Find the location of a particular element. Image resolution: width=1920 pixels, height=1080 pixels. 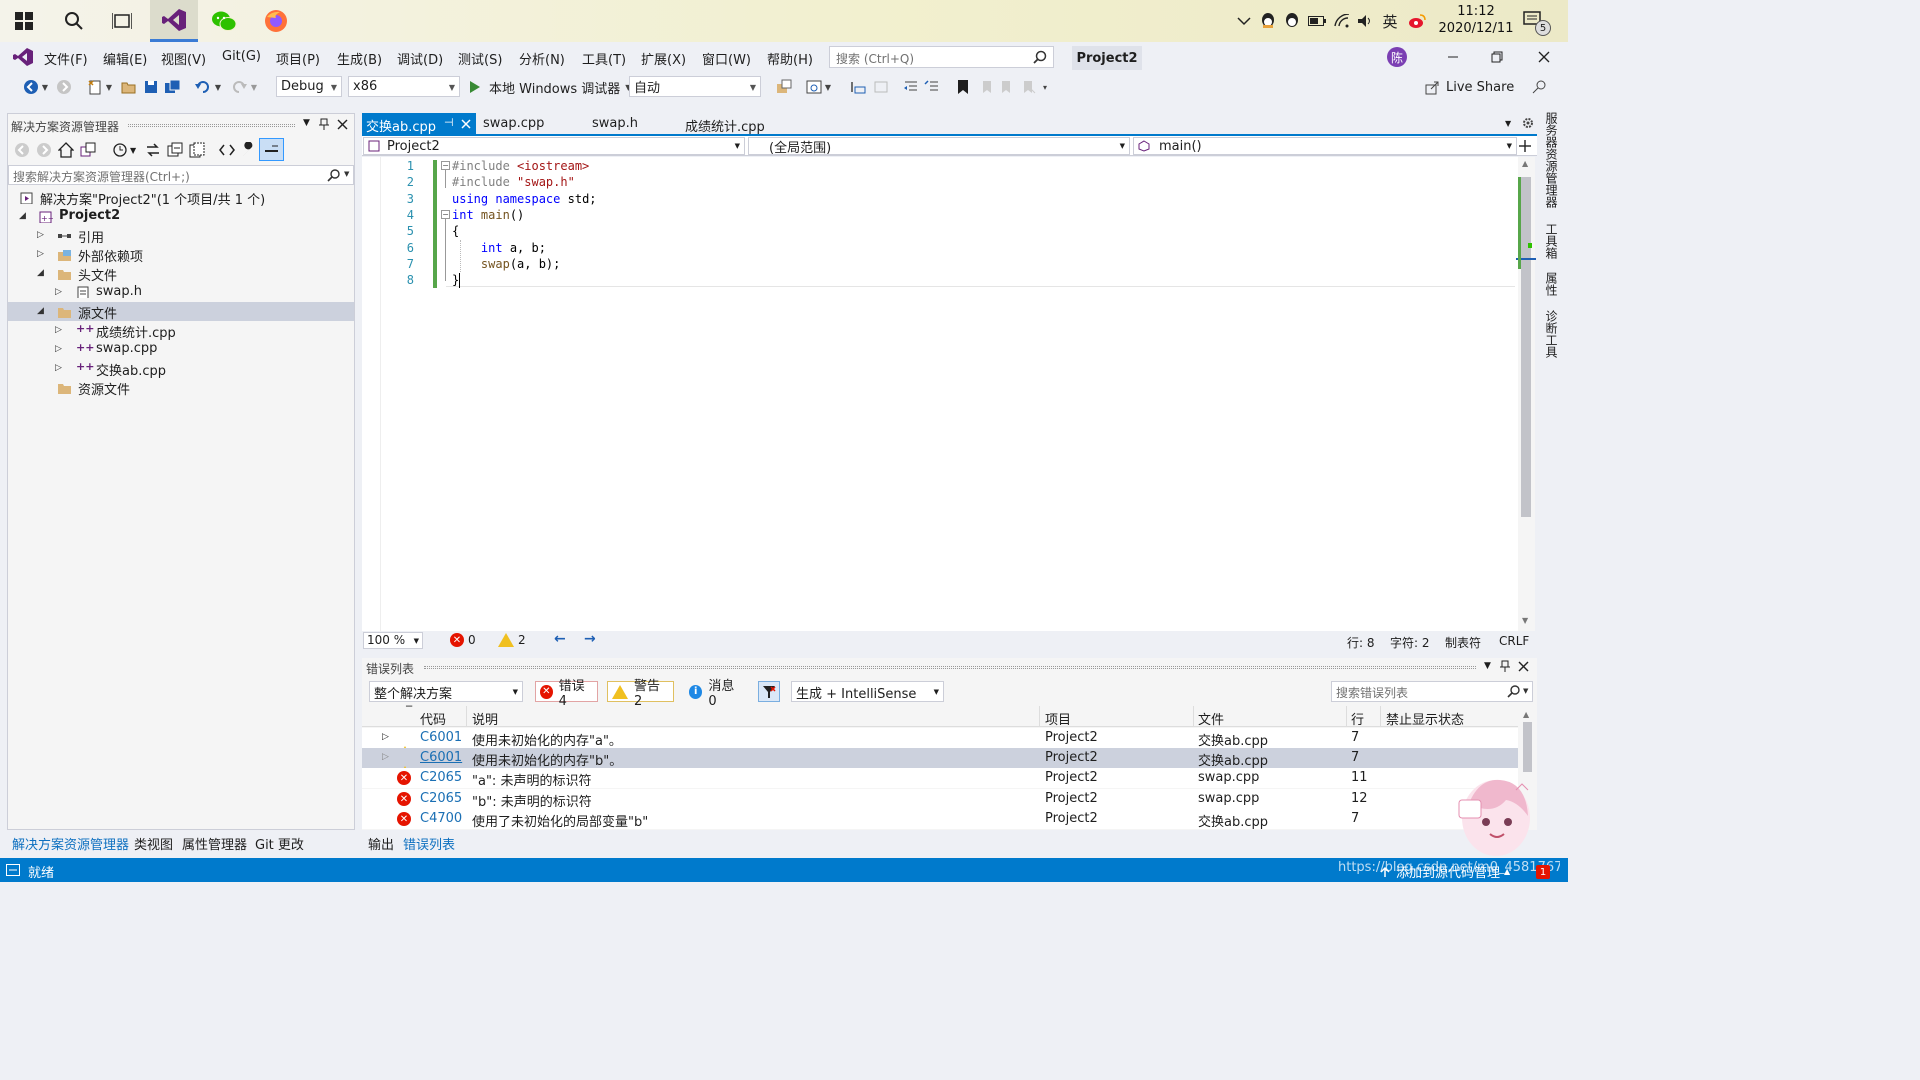

outdent-button is located at coordinates (911, 87).